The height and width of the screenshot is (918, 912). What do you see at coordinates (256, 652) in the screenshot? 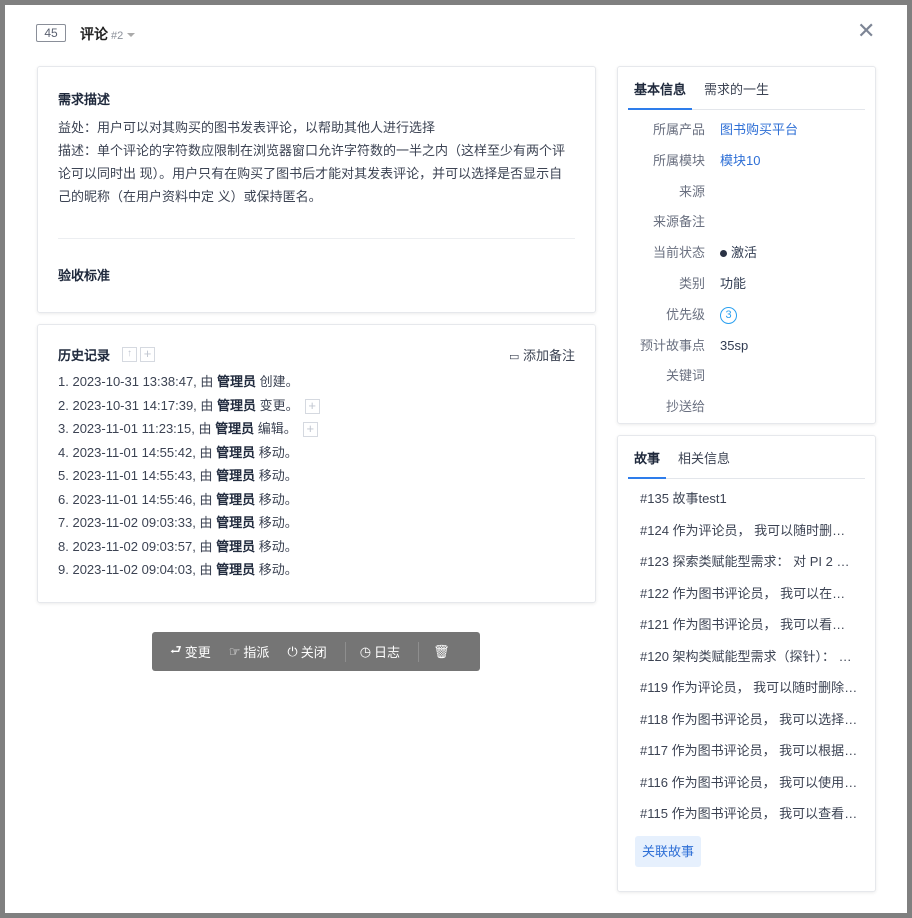
I see `assign-label: 指派` at bounding box center [256, 652].